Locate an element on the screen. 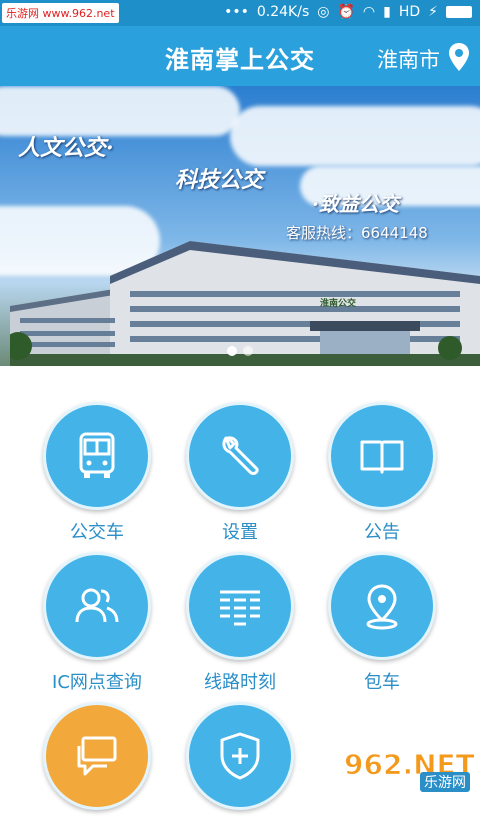 The image size is (480, 818). users-icon is located at coordinates (97, 605).